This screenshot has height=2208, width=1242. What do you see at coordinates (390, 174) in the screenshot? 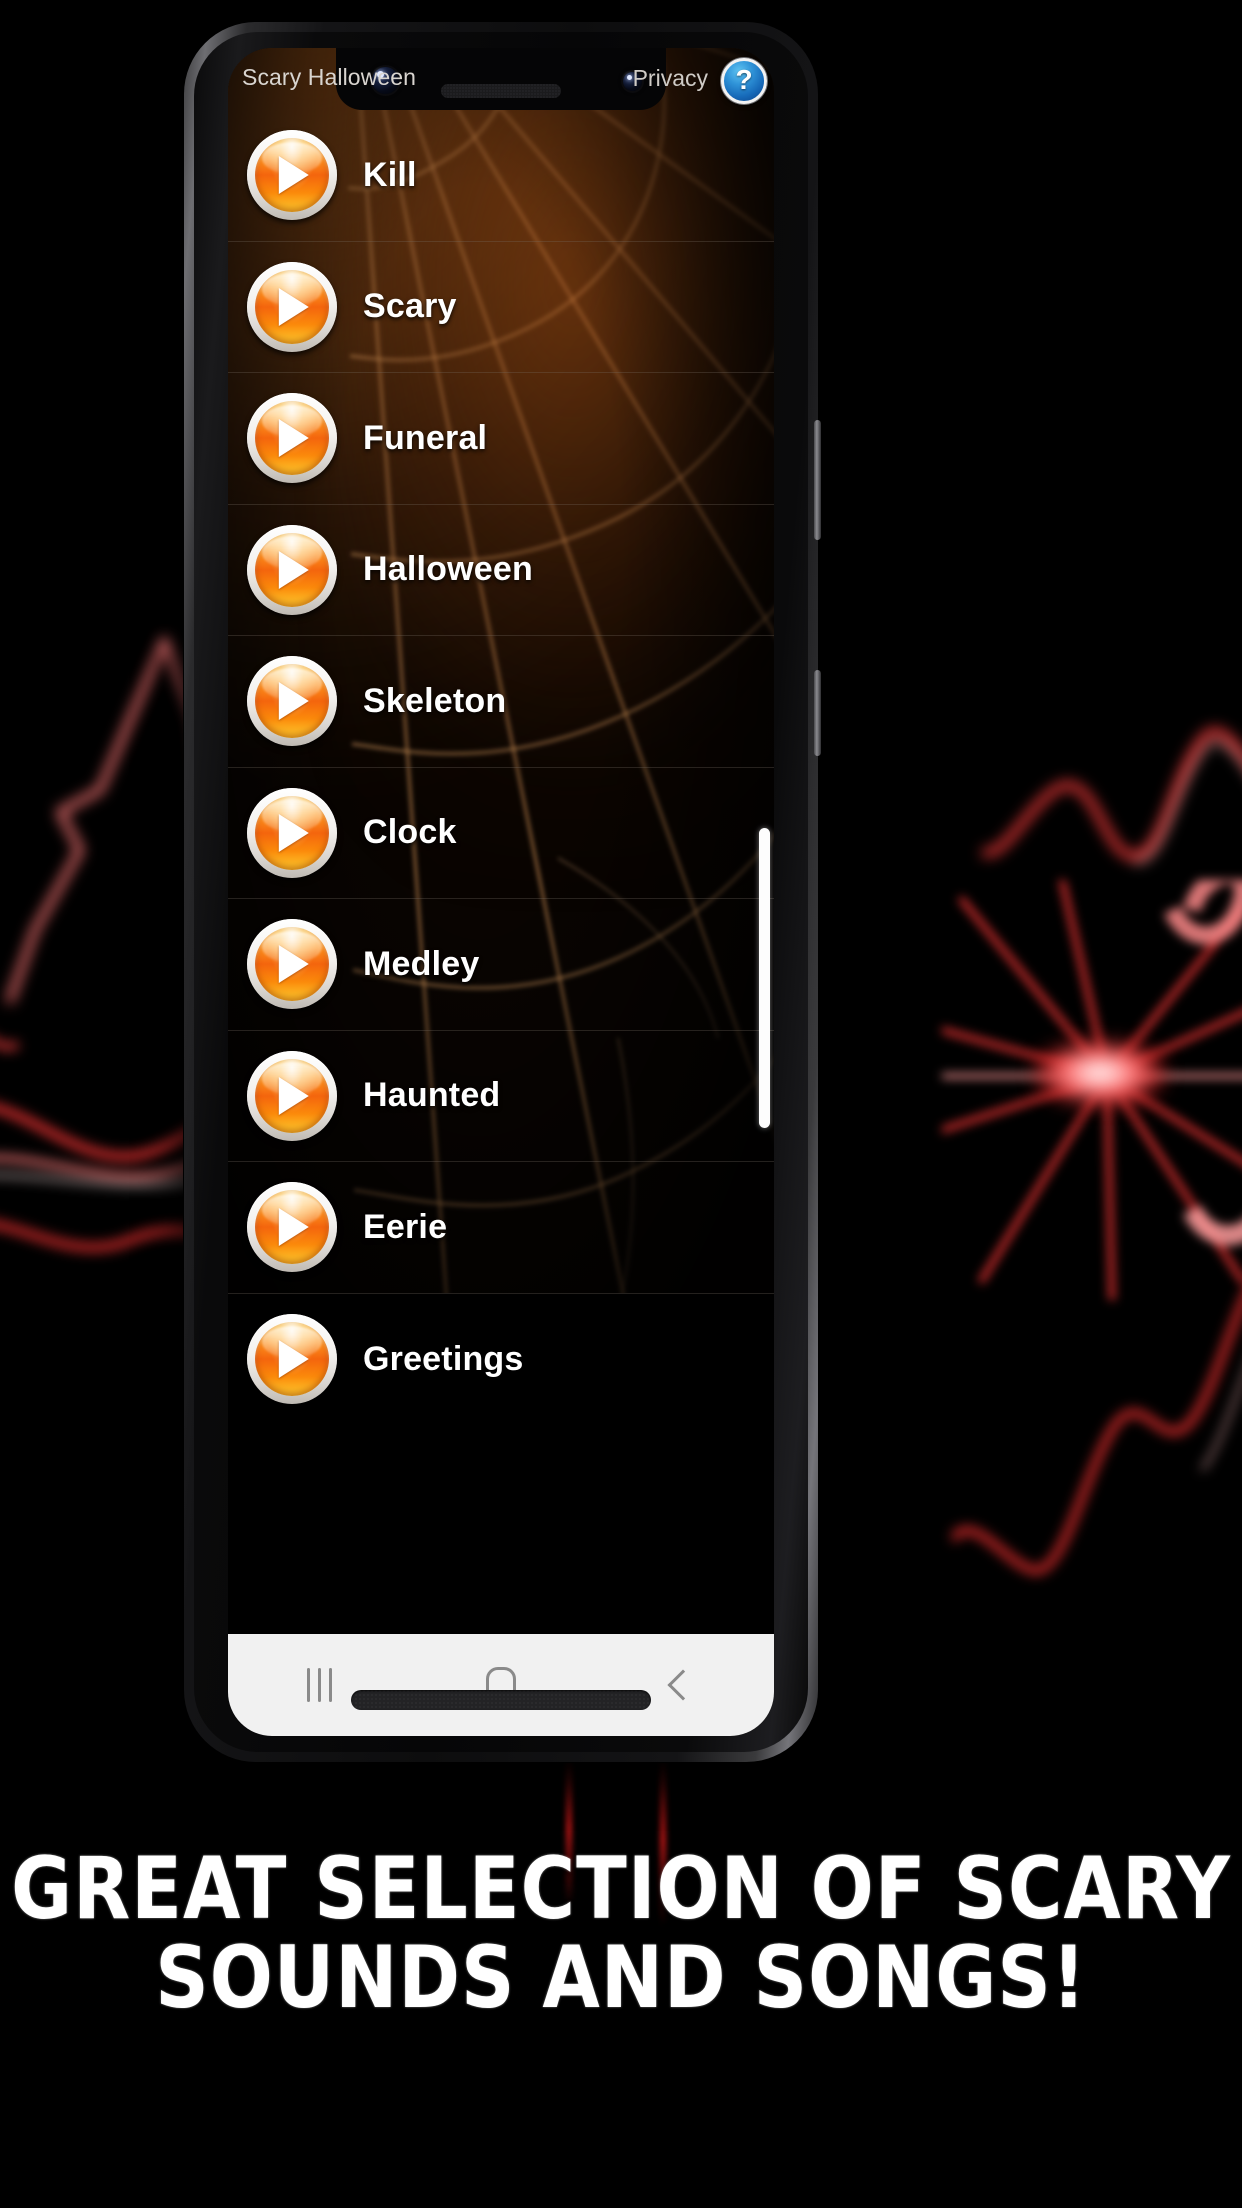
I see `list-item-label: Kill` at bounding box center [390, 174].